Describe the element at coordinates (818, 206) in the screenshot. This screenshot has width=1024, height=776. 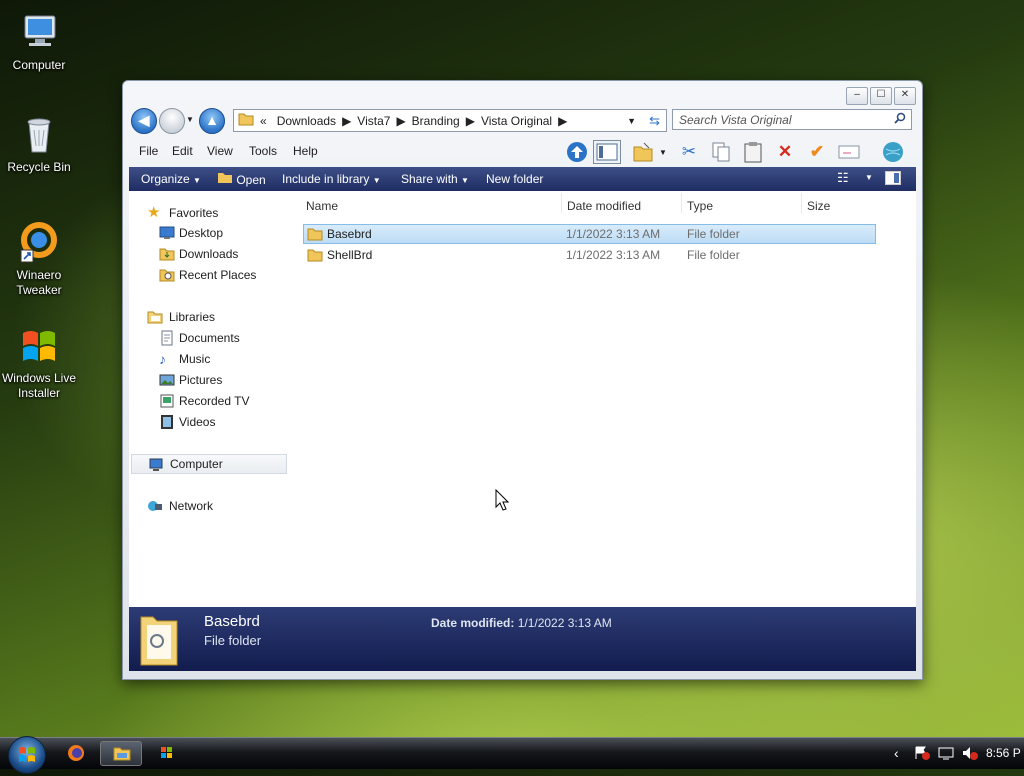
I see `column-header-size: Size` at that location.